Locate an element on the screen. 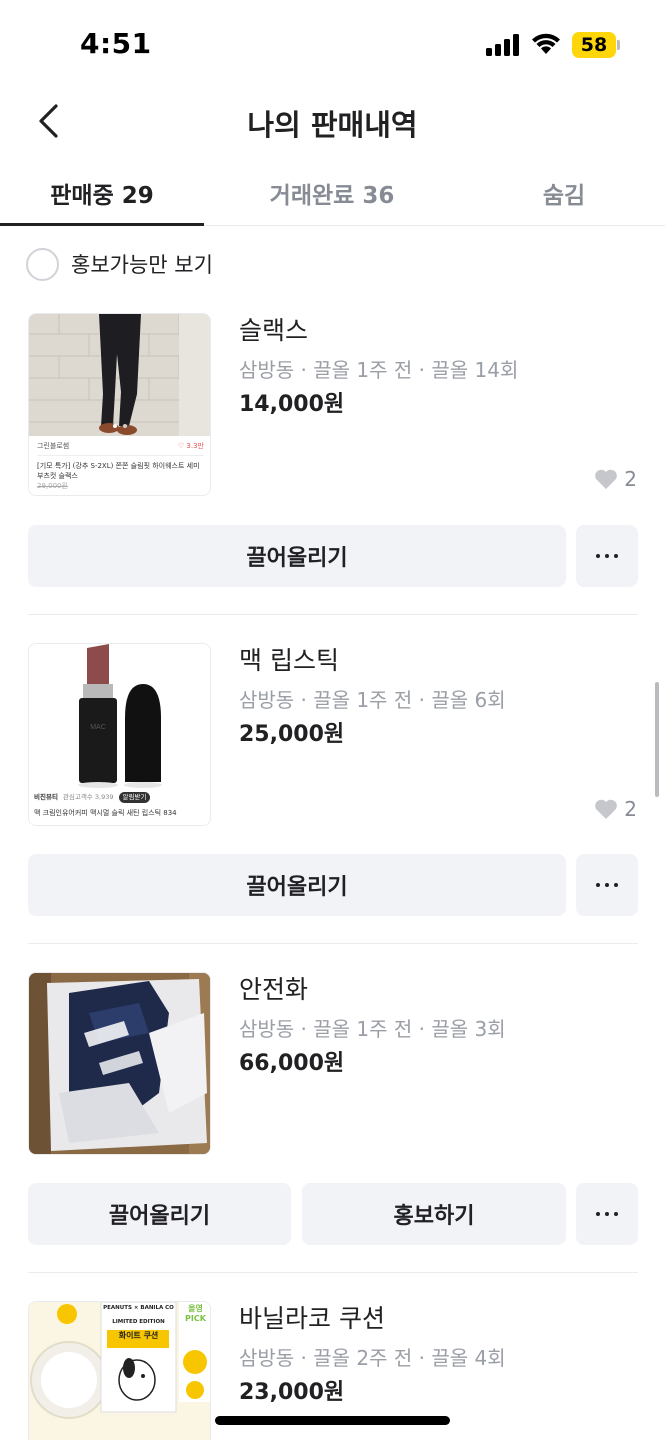 The width and height of the screenshot is (665, 1440). item-meta: 삼방동 · 끌올 2주 전 · 끌올 4회 is located at coordinates (372, 1358).